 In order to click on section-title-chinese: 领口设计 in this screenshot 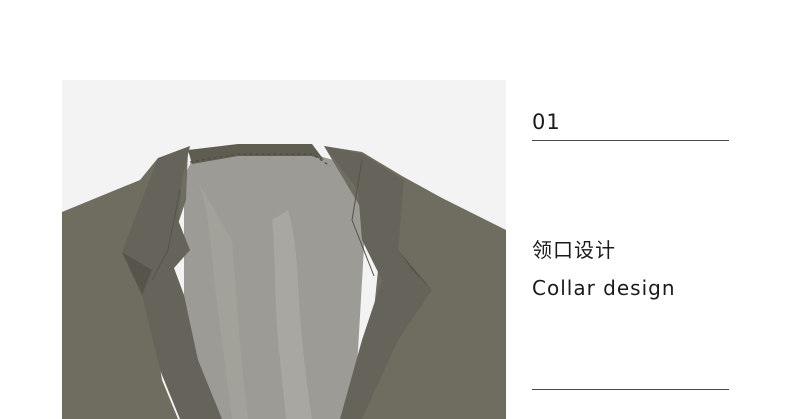, I will do `click(574, 250)`.